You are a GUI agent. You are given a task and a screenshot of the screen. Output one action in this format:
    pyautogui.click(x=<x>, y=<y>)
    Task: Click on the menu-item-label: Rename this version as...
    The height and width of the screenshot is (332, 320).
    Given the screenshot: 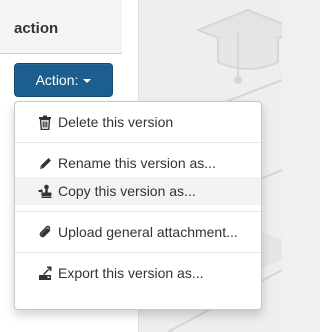 What is the action you would take?
    pyautogui.click(x=137, y=163)
    